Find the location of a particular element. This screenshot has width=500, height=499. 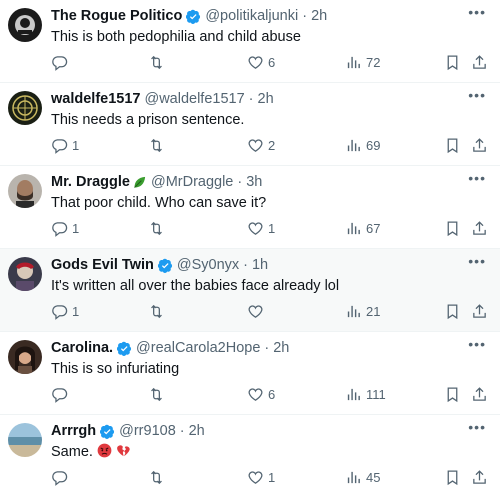

like-count: 2 is located at coordinates (272, 145).